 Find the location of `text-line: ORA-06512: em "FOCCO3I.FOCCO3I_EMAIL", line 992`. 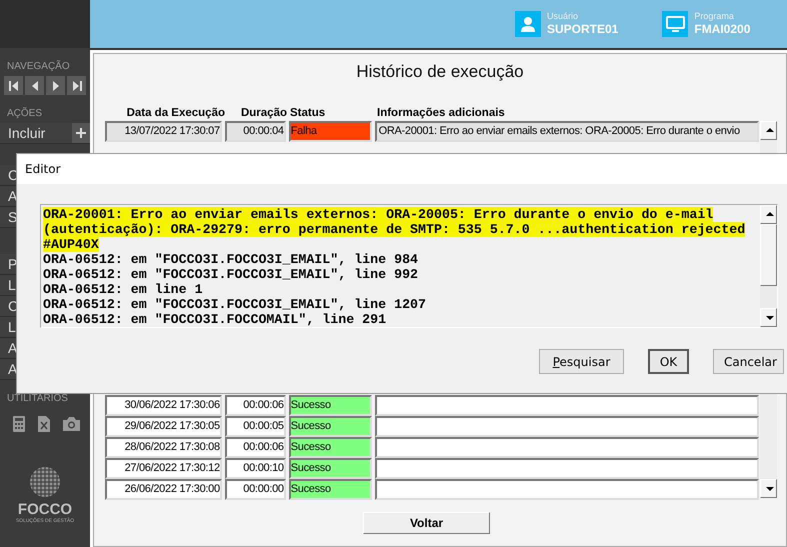

text-line: ORA-06512: em "FOCCO3I.FOCCO3I_EMAIL", line 992 is located at coordinates (230, 274).